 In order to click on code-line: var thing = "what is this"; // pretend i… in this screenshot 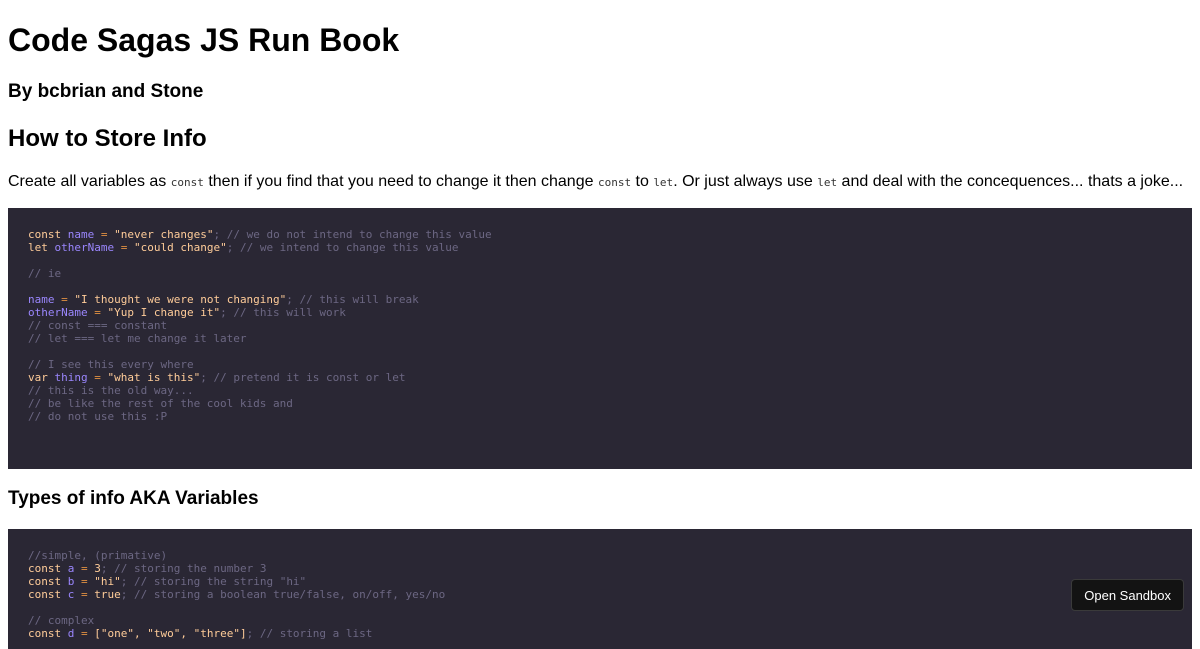, I will do `click(600, 377)`.